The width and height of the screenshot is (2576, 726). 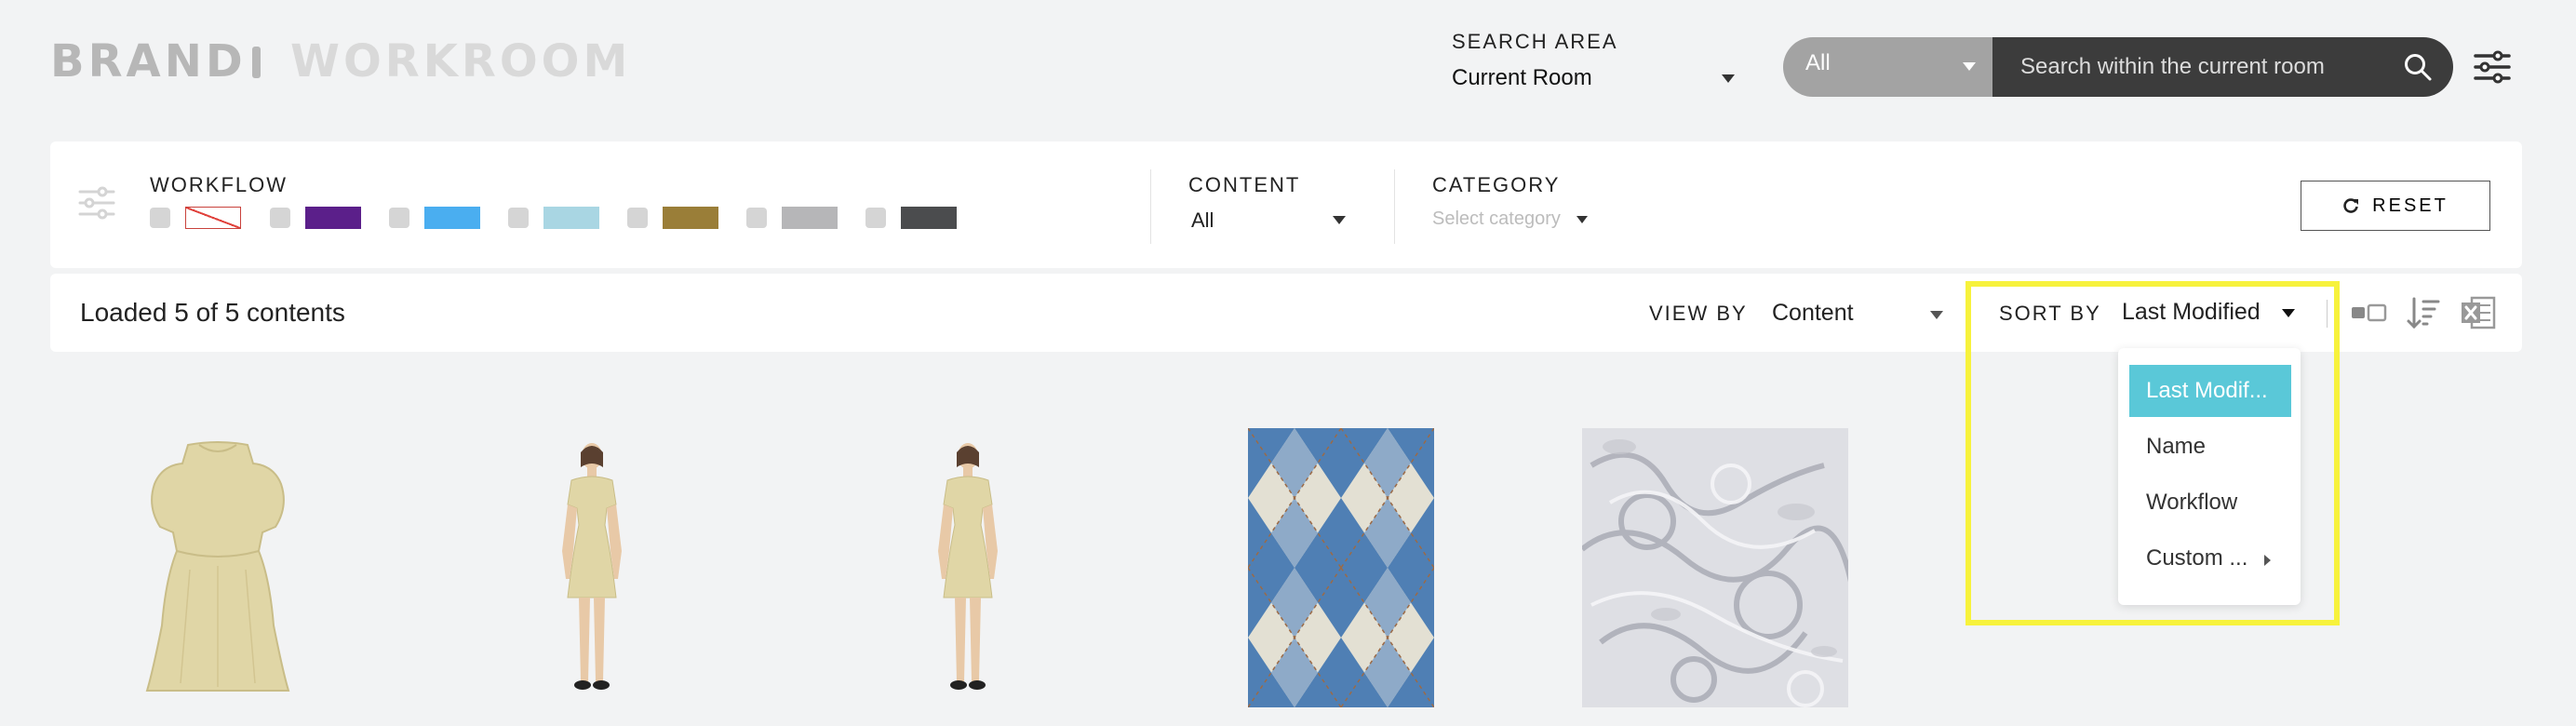 What do you see at coordinates (2492, 67) in the screenshot?
I see `filter-settings-icon` at bounding box center [2492, 67].